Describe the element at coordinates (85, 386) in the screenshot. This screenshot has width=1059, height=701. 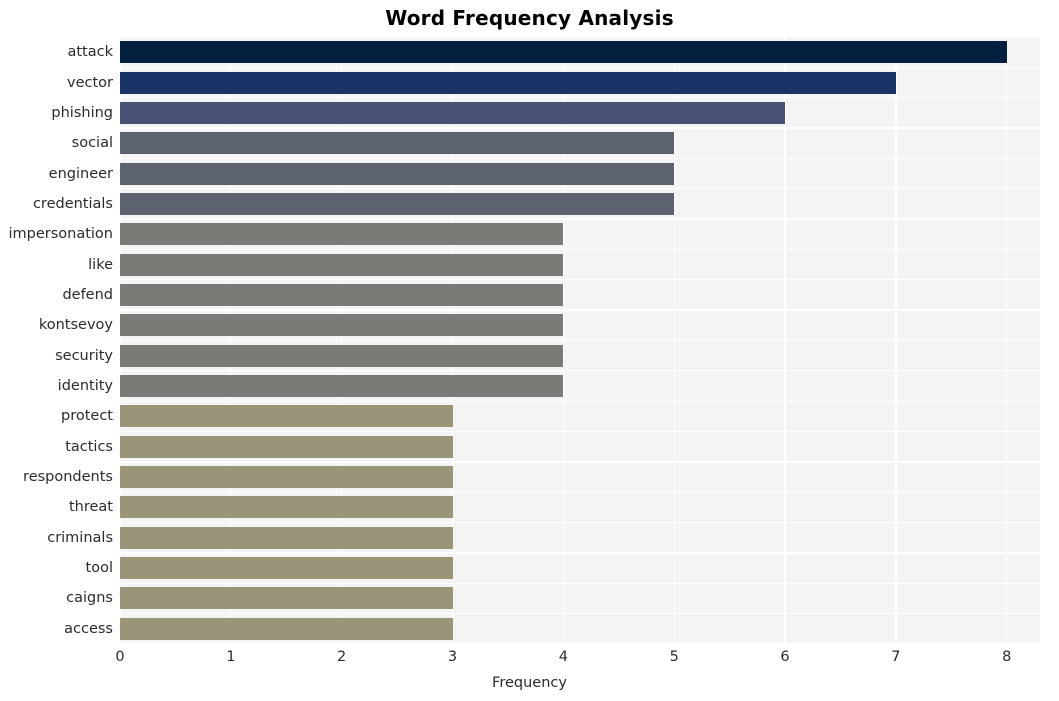
I see `y-axis-tick-label: identity` at that location.